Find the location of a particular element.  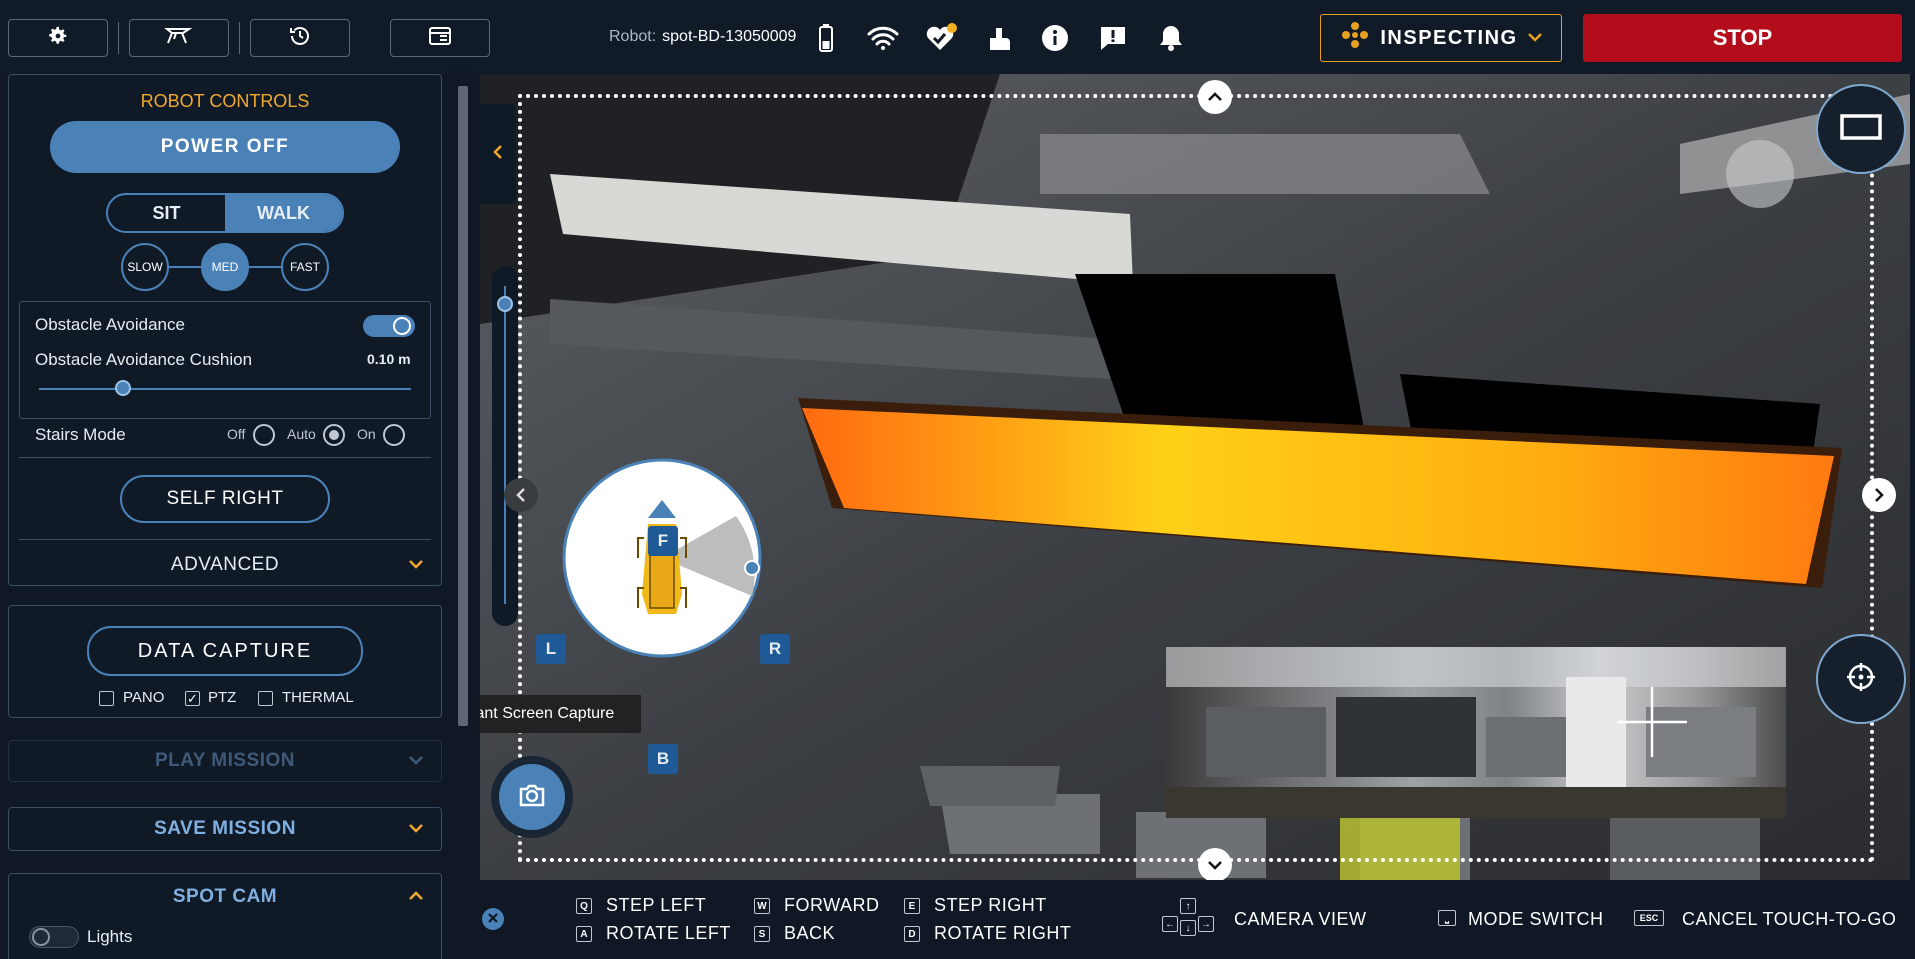

bell-icon is located at coordinates (1171, 38).